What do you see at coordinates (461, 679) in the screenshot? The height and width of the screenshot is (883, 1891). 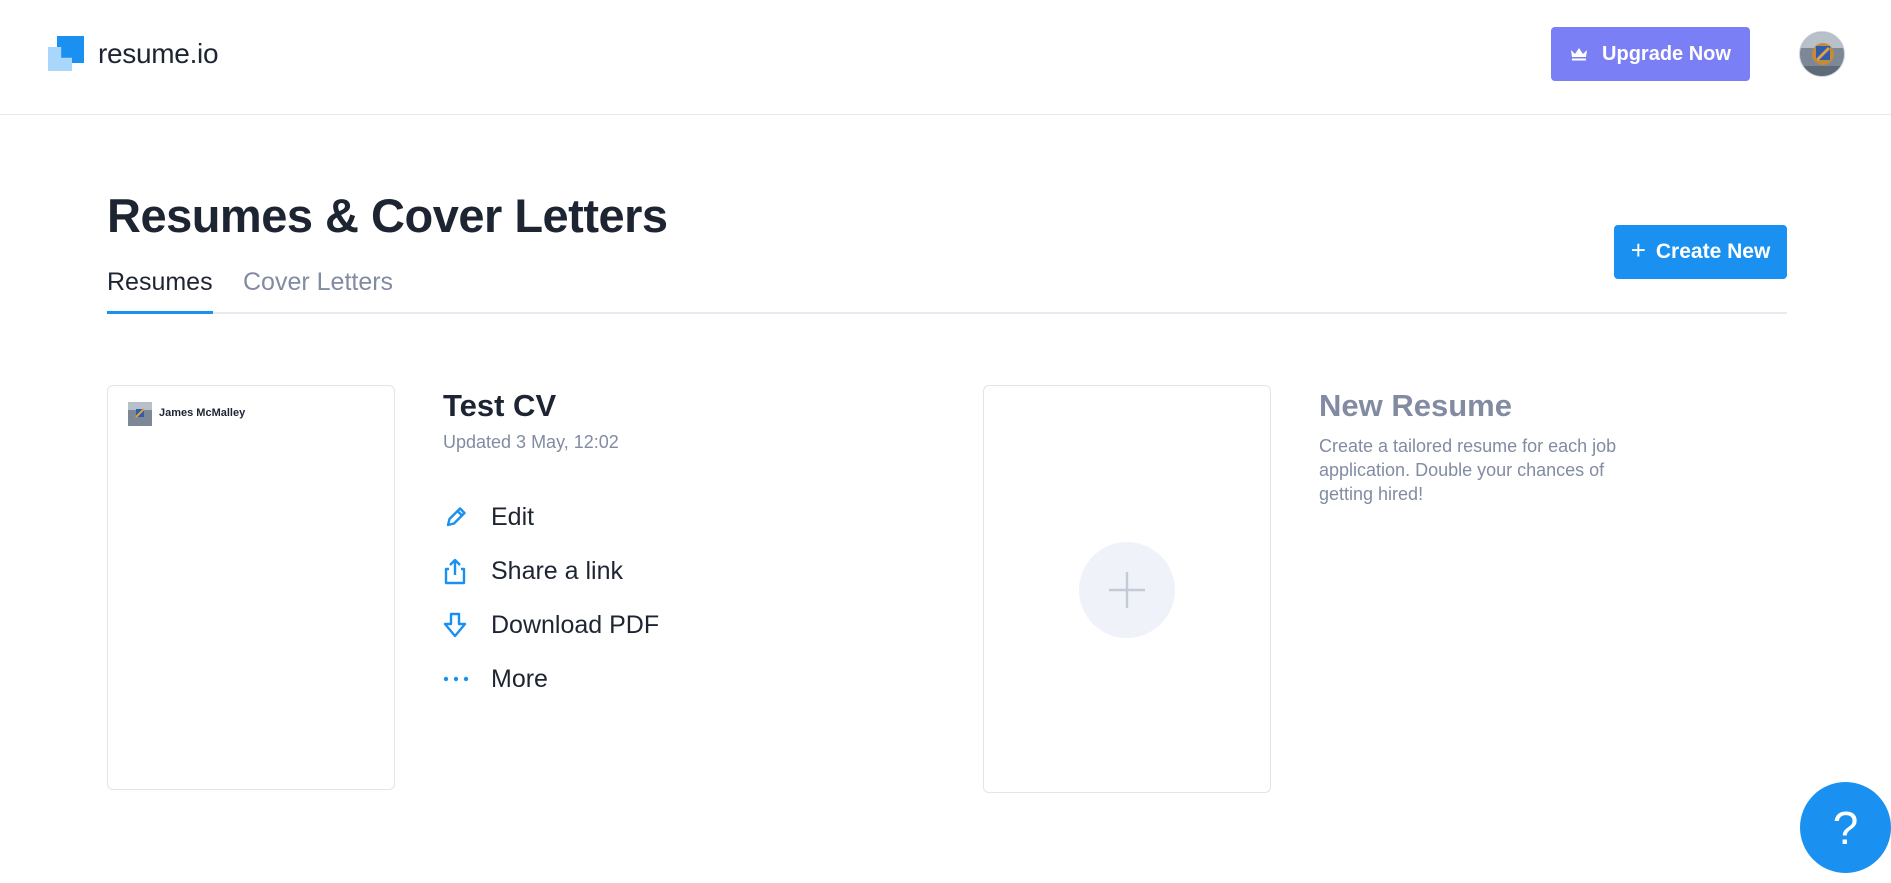 I see `more-icon` at bounding box center [461, 679].